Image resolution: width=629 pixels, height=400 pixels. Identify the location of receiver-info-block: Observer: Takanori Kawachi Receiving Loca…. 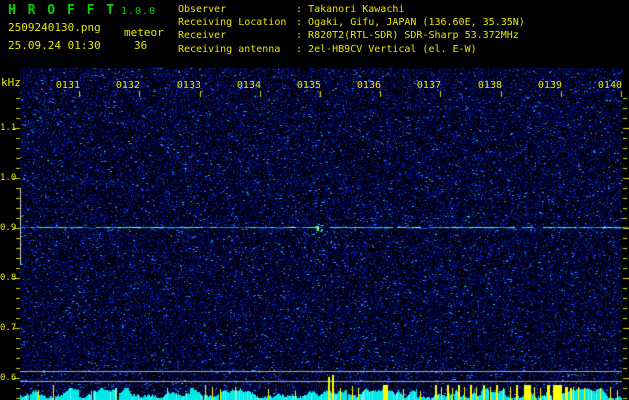
(351, 29).